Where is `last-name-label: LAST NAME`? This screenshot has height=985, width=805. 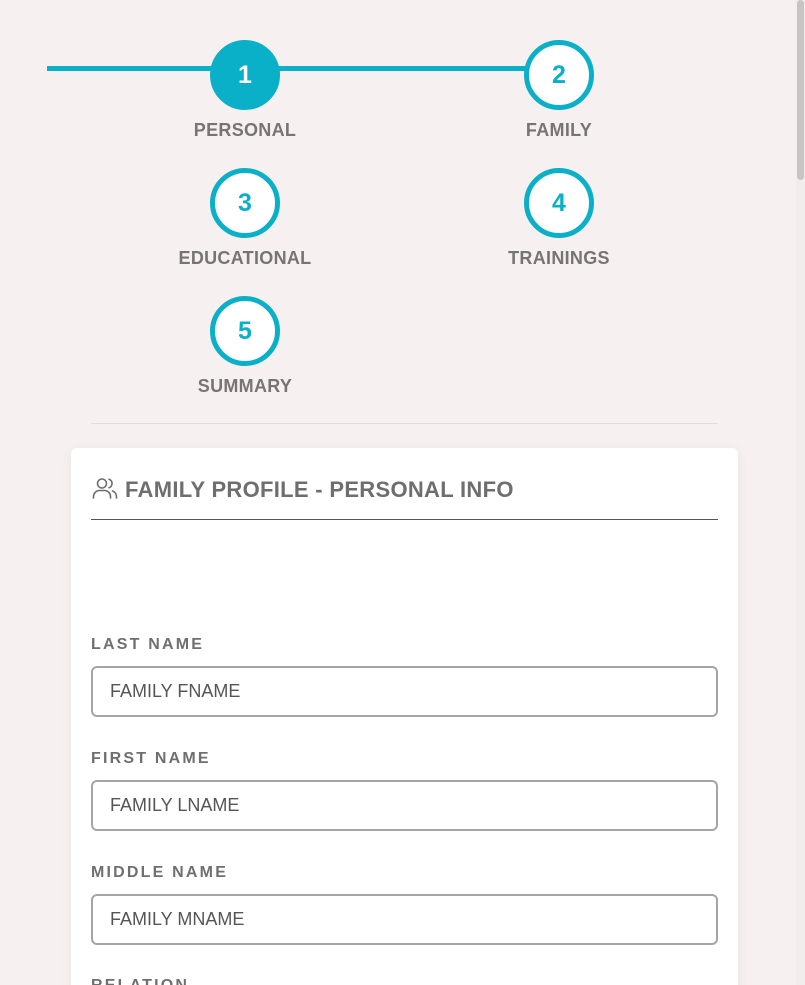
last-name-label: LAST NAME is located at coordinates (148, 644).